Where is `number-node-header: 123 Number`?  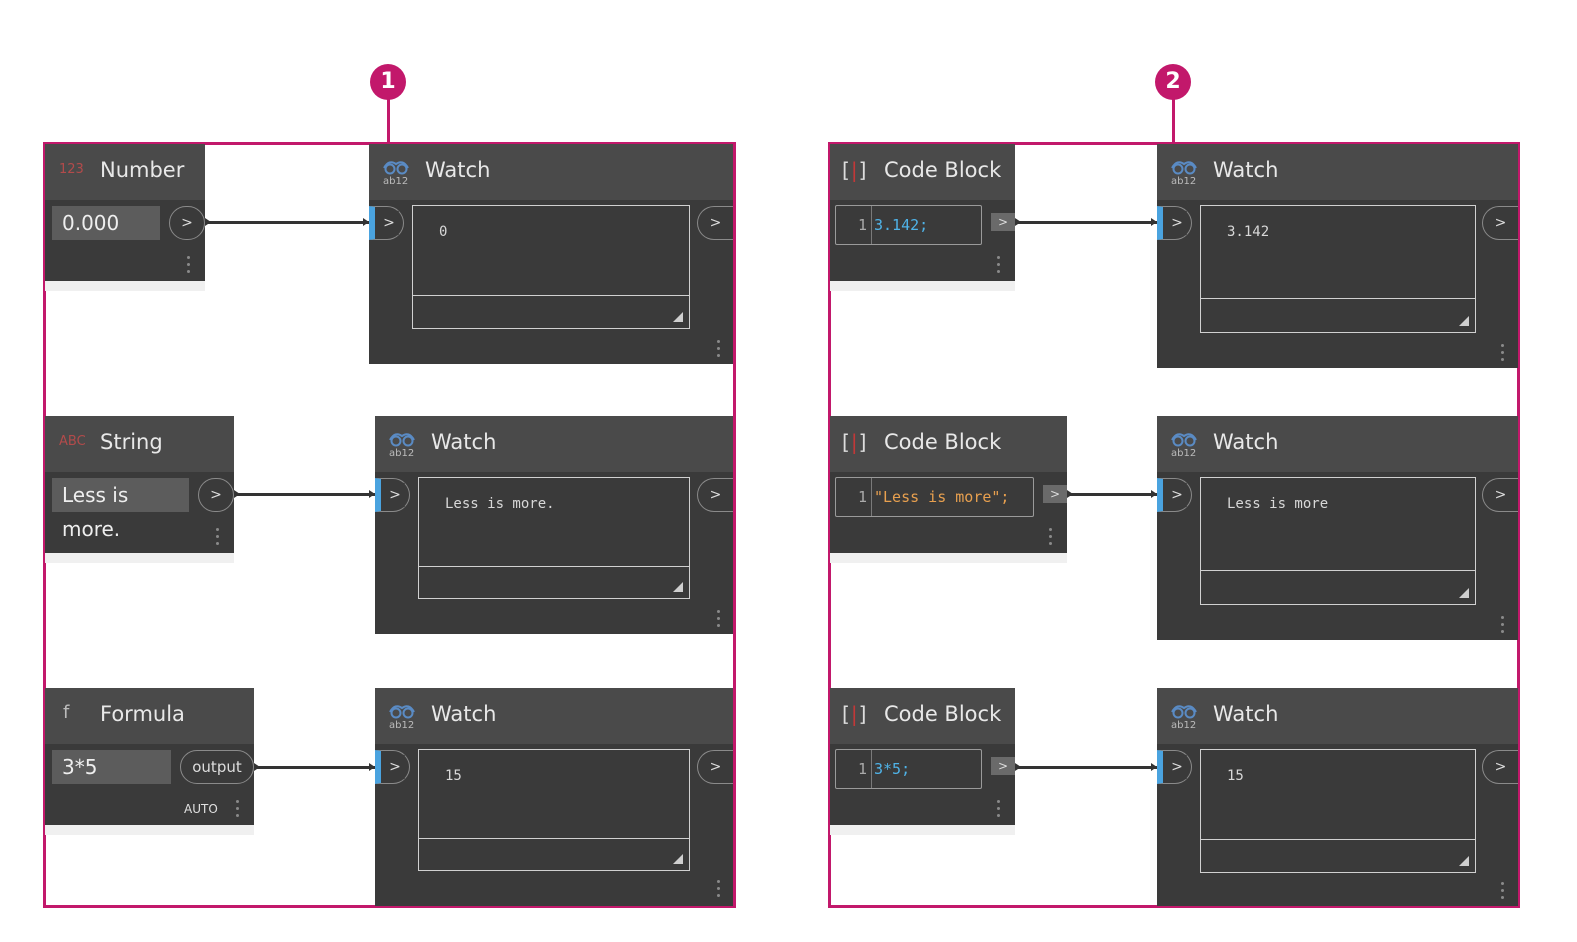
number-node-header: 123 Number is located at coordinates (125, 172).